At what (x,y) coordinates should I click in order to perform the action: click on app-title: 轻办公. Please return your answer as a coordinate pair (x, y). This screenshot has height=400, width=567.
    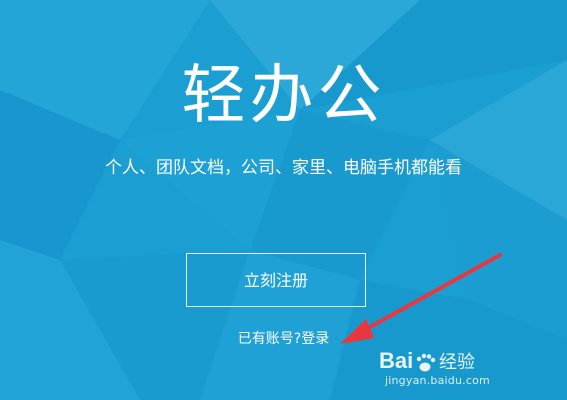
    Looking at the image, I should click on (283, 96).